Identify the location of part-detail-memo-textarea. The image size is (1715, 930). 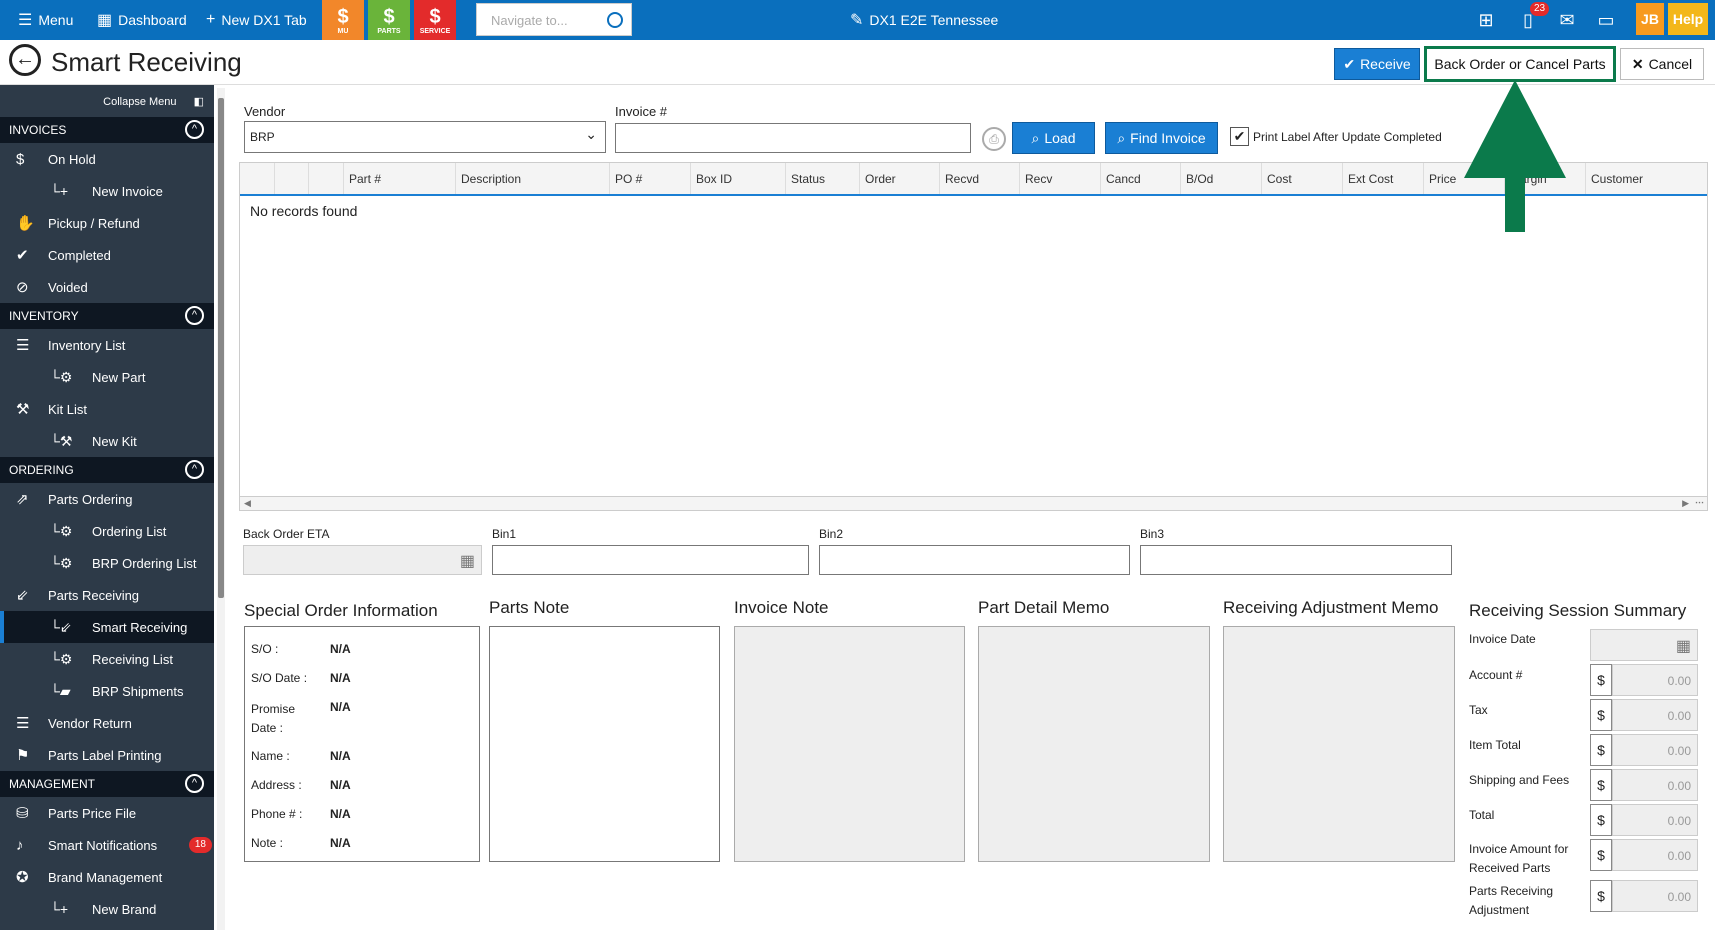
(1094, 744).